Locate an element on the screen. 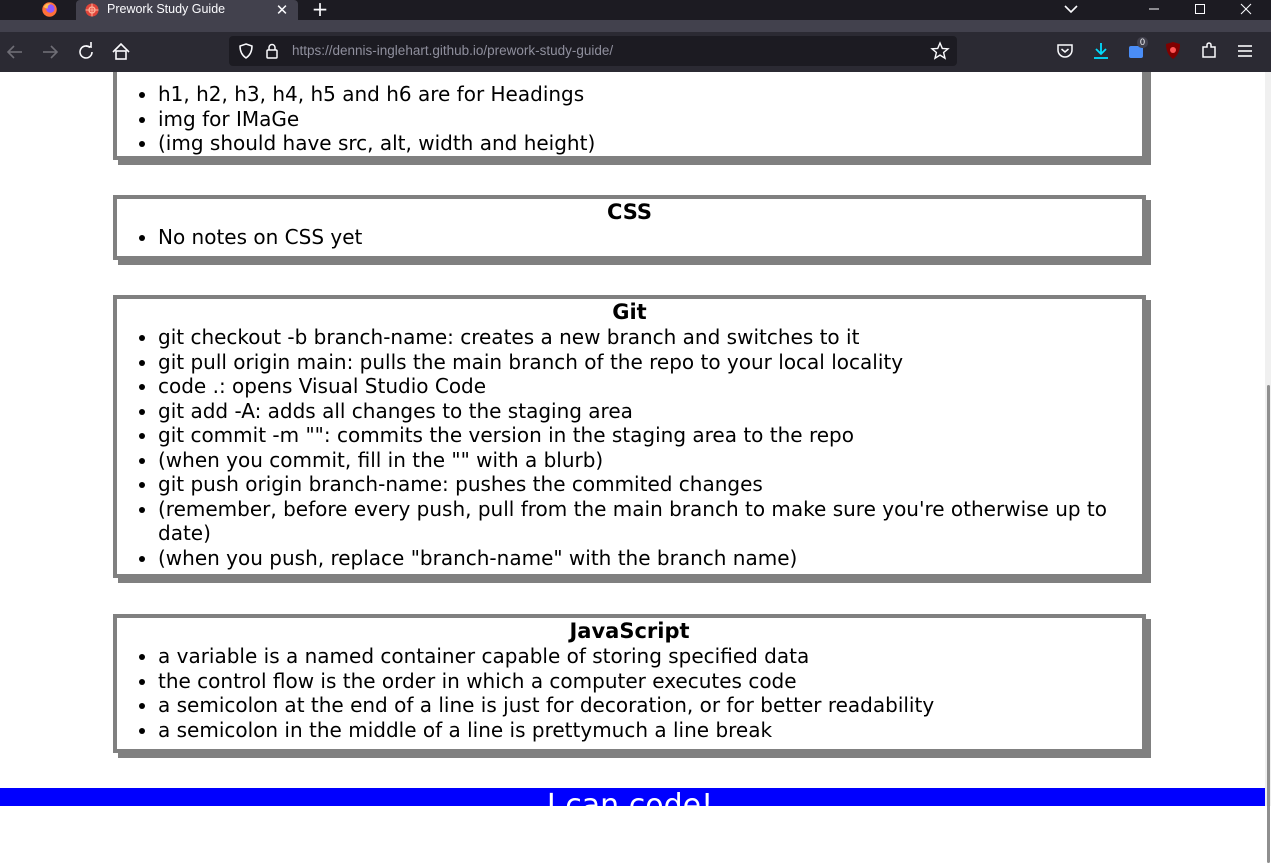 This screenshot has height=863, width=1271. minimize-button is located at coordinates (1154, 10).